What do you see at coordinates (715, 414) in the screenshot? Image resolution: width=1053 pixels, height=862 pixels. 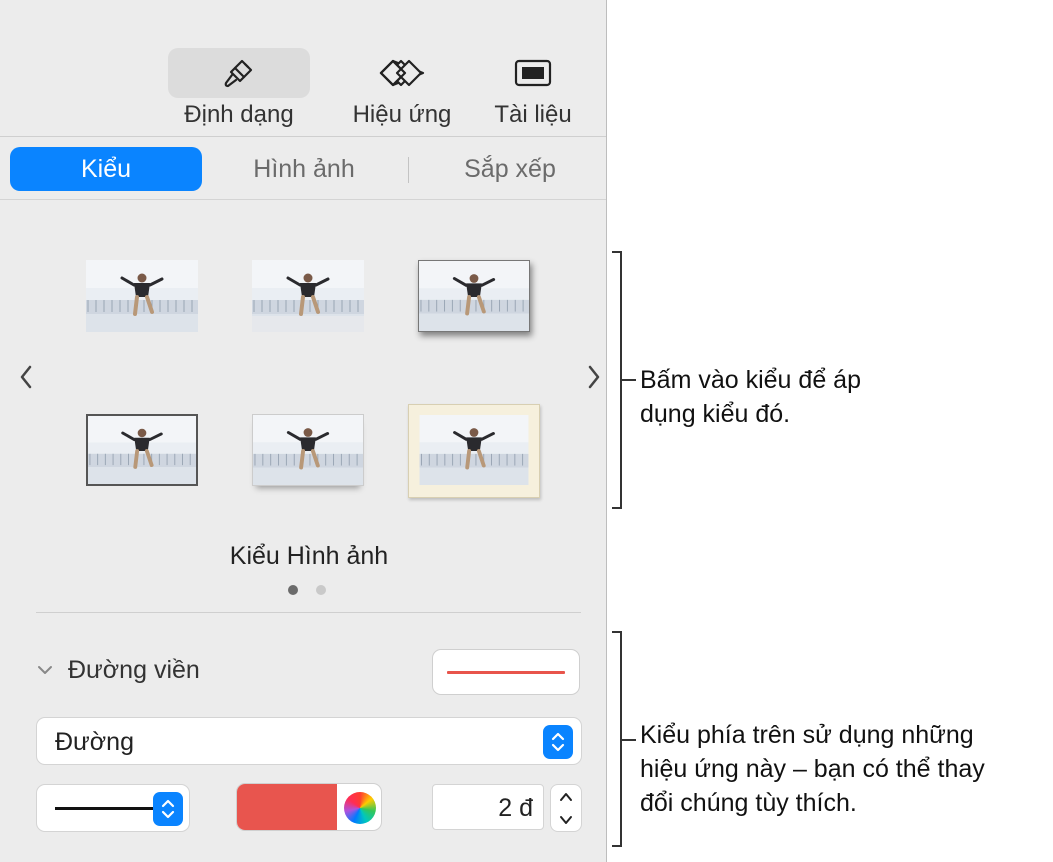 I see `callout-line: dụng kiểu đó.` at bounding box center [715, 414].